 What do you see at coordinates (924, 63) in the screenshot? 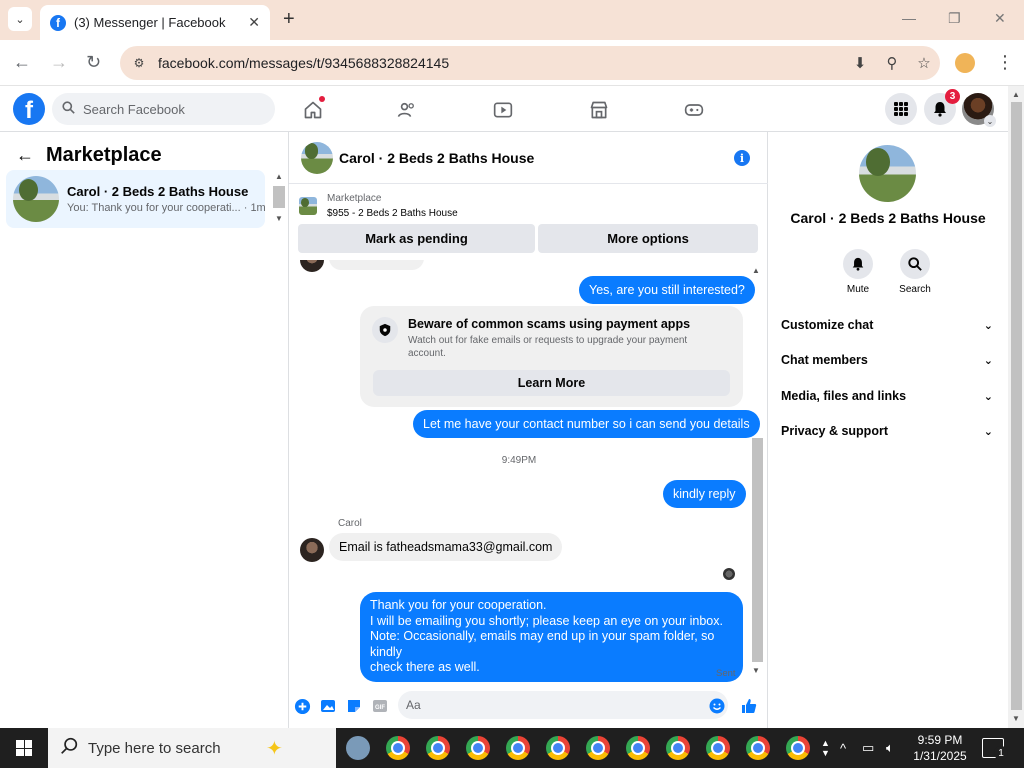
I see `bookmark-star-icon: ☆` at bounding box center [924, 63].